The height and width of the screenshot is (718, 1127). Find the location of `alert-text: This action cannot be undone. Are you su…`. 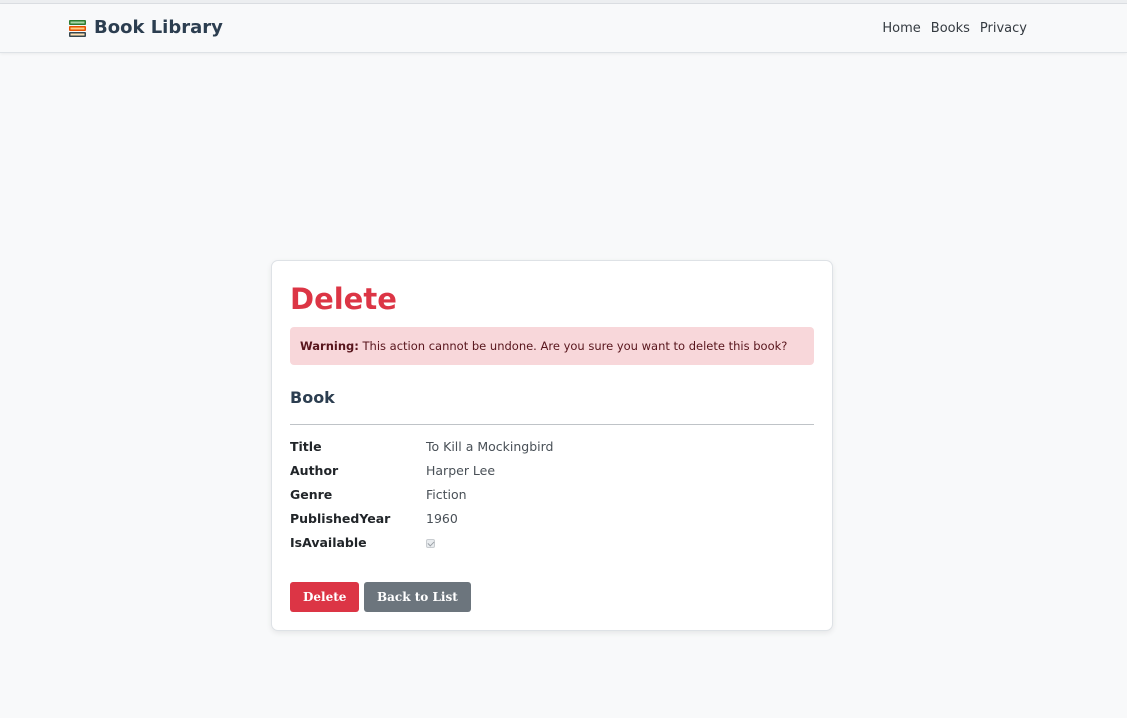

alert-text: This action cannot be undone. Are you su… is located at coordinates (573, 346).